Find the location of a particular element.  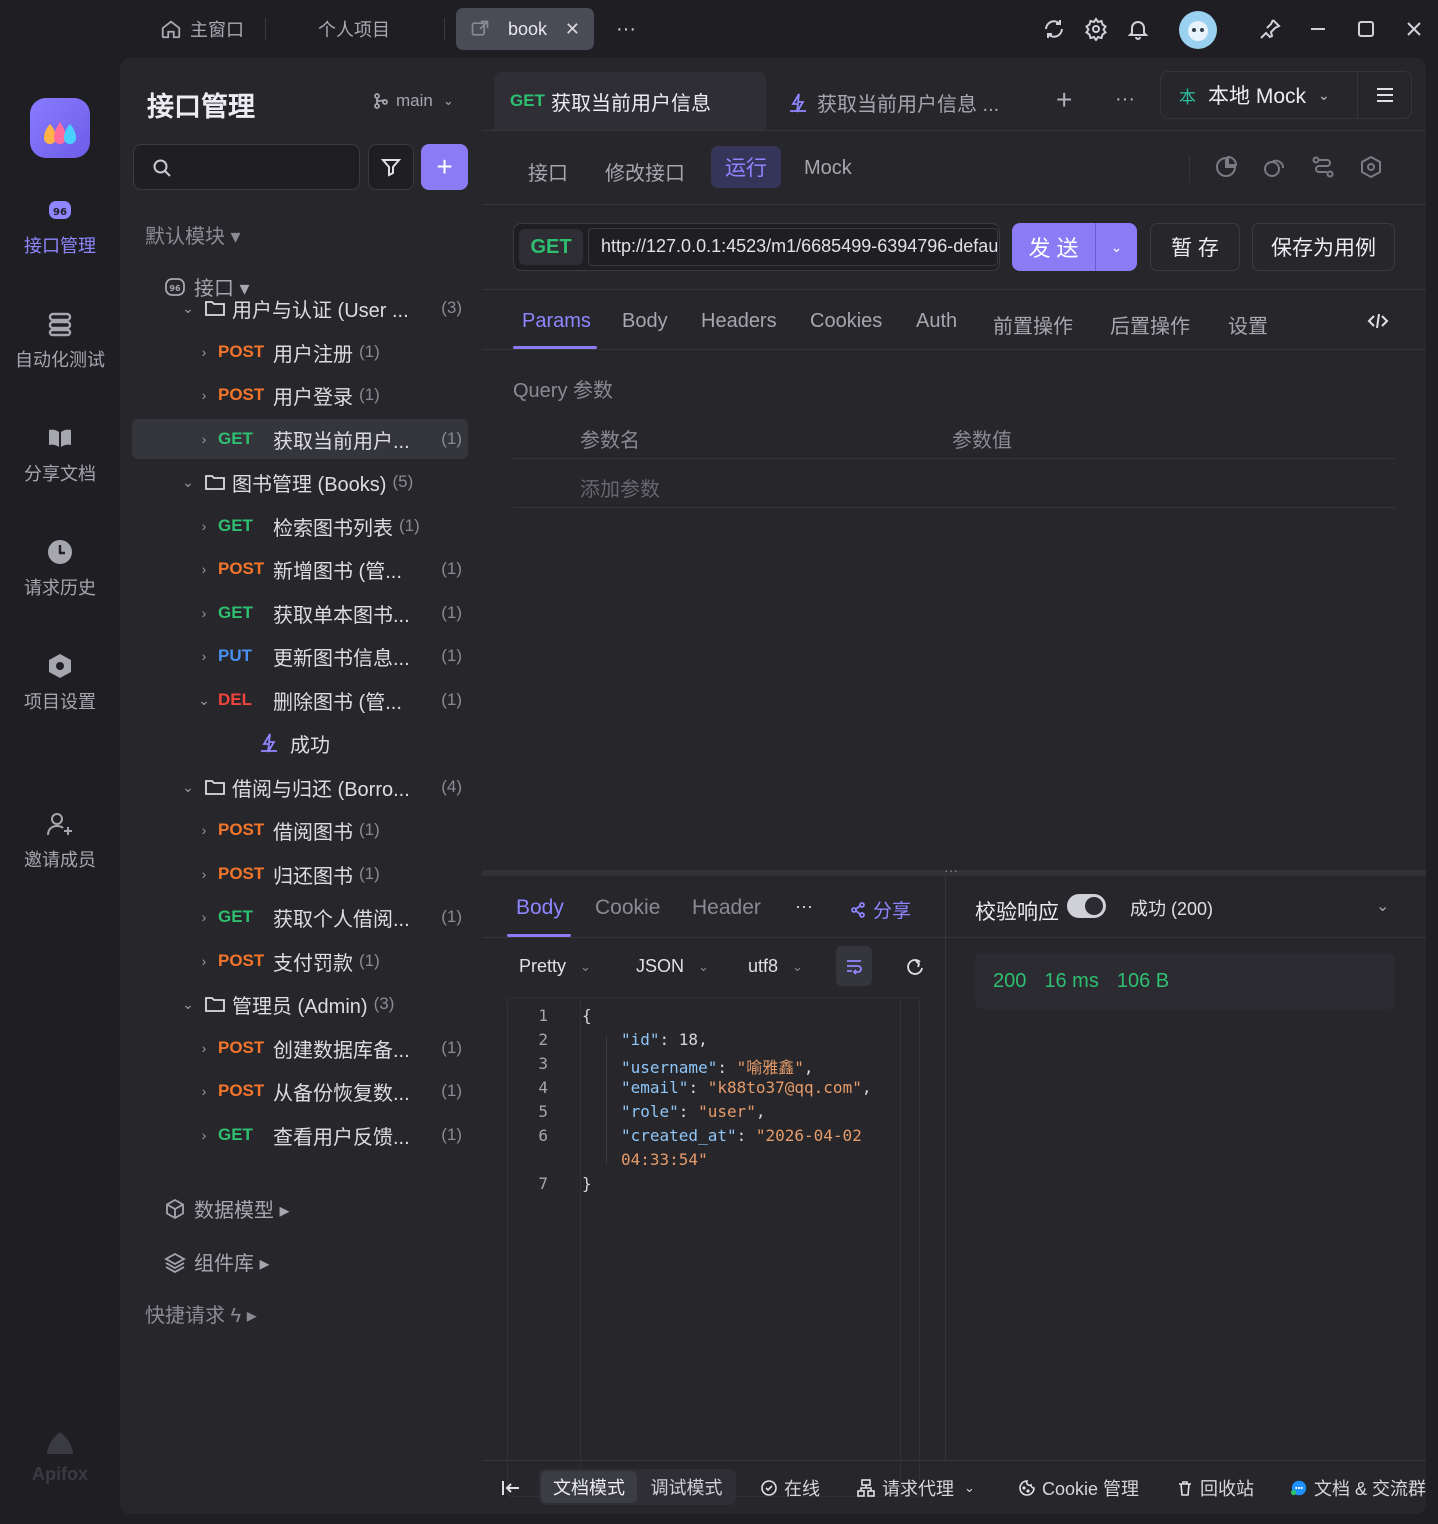

nav-invite-members: 邀请成员 is located at coordinates (60, 841).